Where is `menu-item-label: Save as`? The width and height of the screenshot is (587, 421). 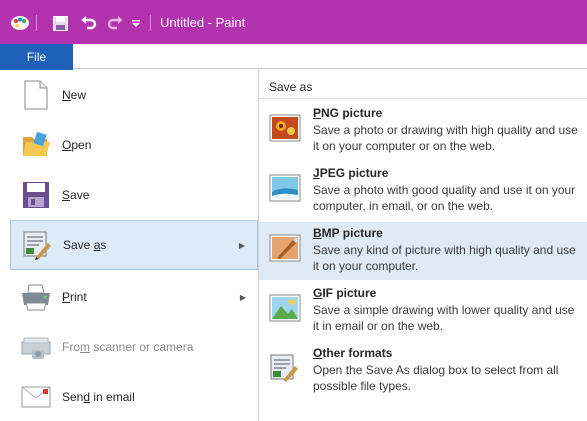 menu-item-label: Save as is located at coordinates (85, 245).